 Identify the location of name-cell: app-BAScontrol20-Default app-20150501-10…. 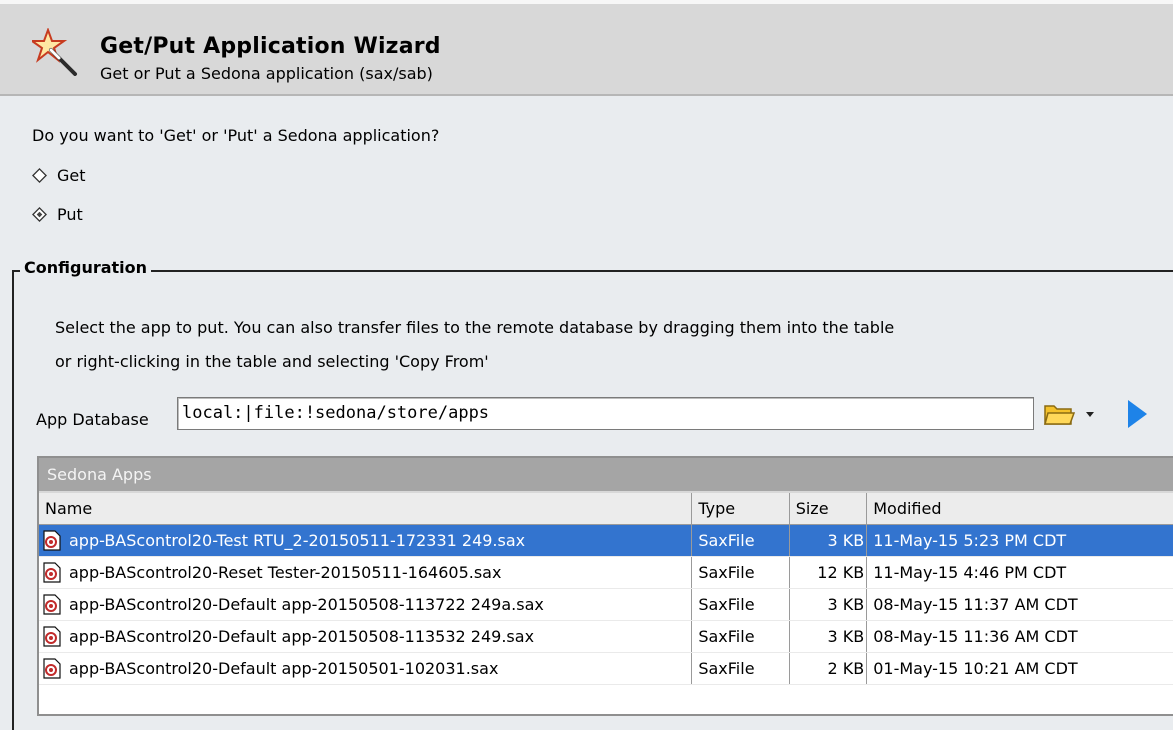
(366, 668).